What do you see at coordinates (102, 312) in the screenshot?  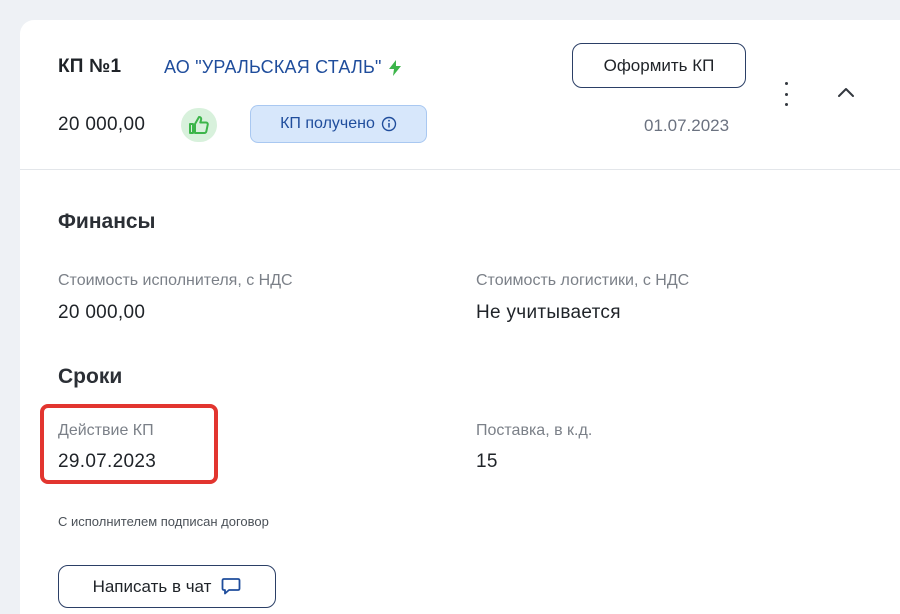 I see `contractor-cost-value: 20 000,00` at bounding box center [102, 312].